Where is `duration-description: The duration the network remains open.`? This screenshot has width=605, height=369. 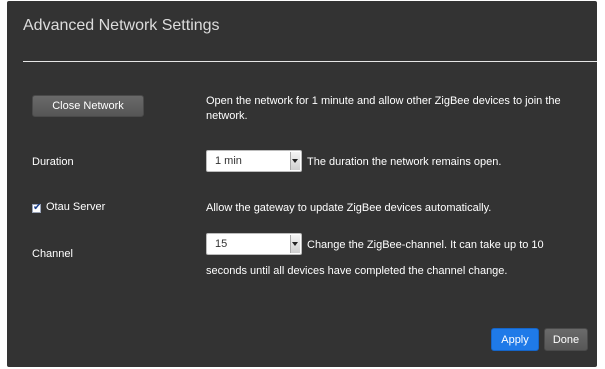 duration-description: The duration the network remains open. is located at coordinates (404, 162).